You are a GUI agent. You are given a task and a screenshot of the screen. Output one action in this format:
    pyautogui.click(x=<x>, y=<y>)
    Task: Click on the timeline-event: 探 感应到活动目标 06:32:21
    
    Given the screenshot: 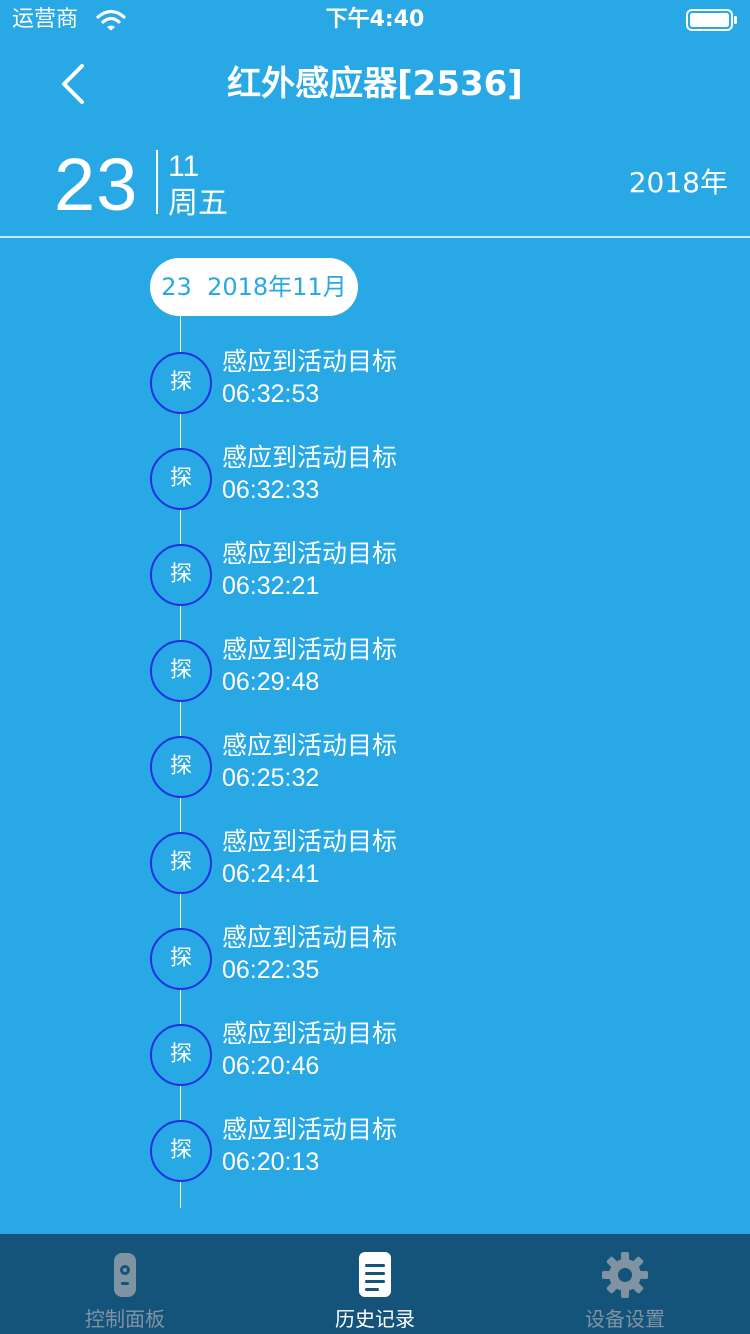 What is the action you would take?
    pyautogui.click(x=400, y=581)
    